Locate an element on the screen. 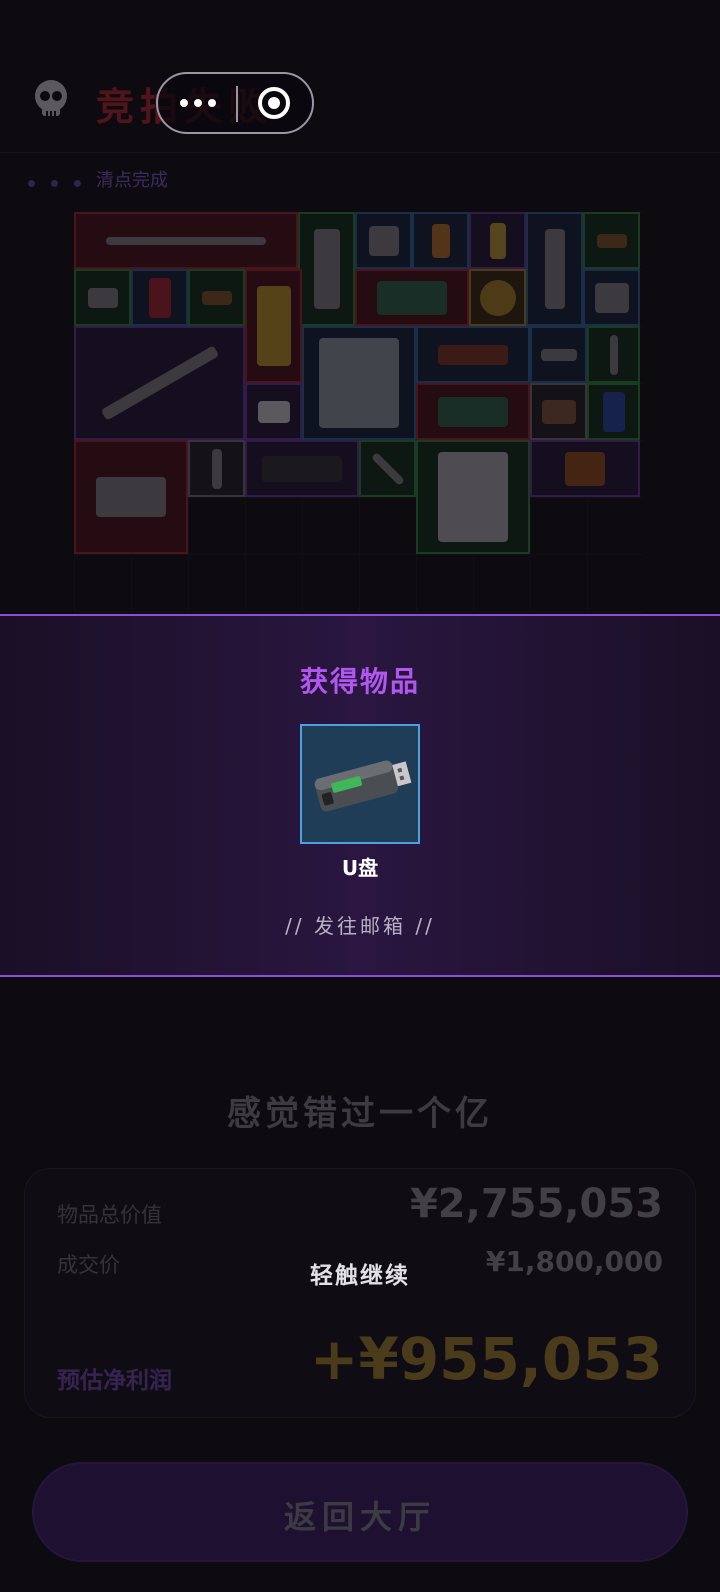 The width and height of the screenshot is (720, 1592). tablet-item is located at coordinates (412, 297).